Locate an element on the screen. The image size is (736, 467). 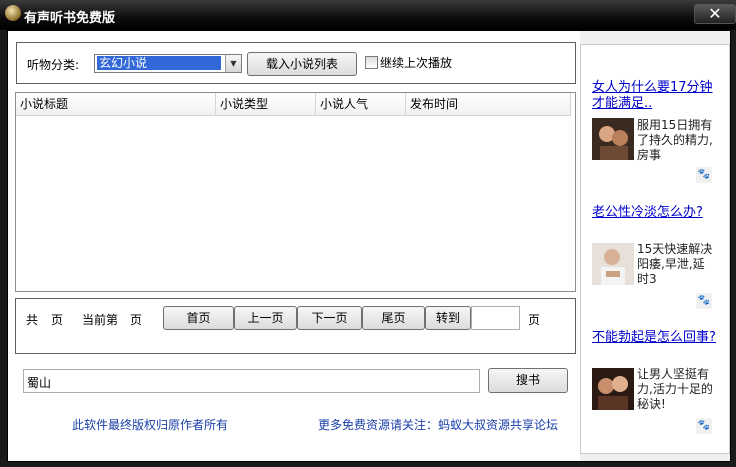
window-title: 有声听书免费版 is located at coordinates (70, 18).